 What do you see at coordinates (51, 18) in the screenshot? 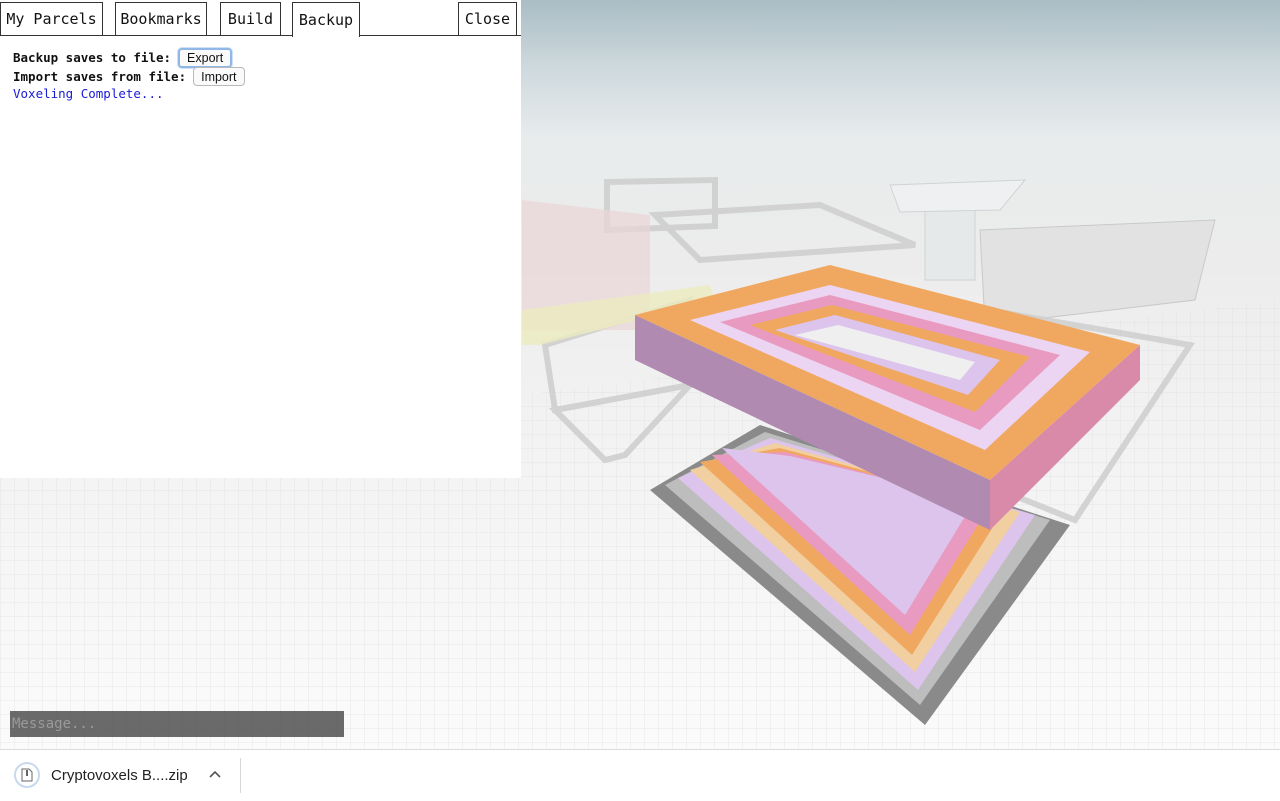
I see `tab-my-parcels: My Parcels` at bounding box center [51, 18].